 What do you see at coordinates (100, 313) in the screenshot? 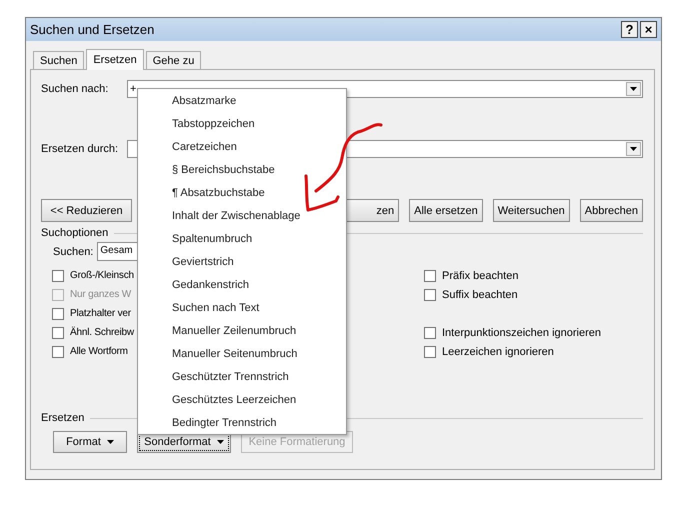
I see `checkbox-label: Platzhalter ver` at bounding box center [100, 313].